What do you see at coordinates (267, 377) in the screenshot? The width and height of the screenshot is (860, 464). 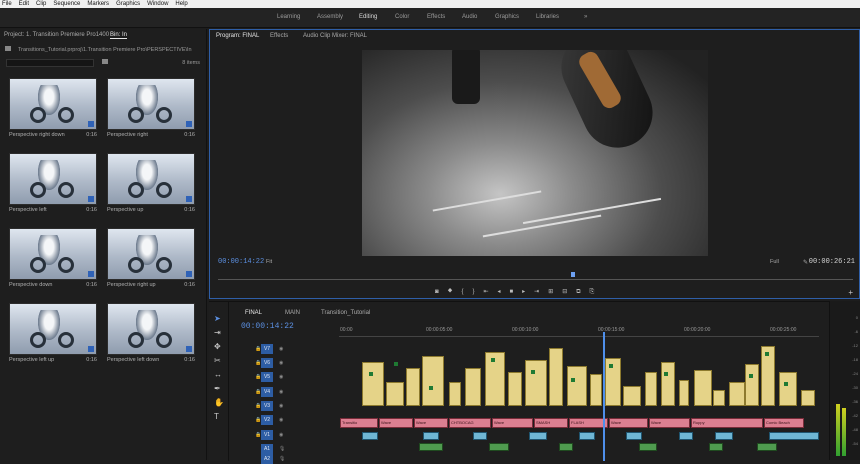 I see `track-label-v5: V5` at bounding box center [267, 377].